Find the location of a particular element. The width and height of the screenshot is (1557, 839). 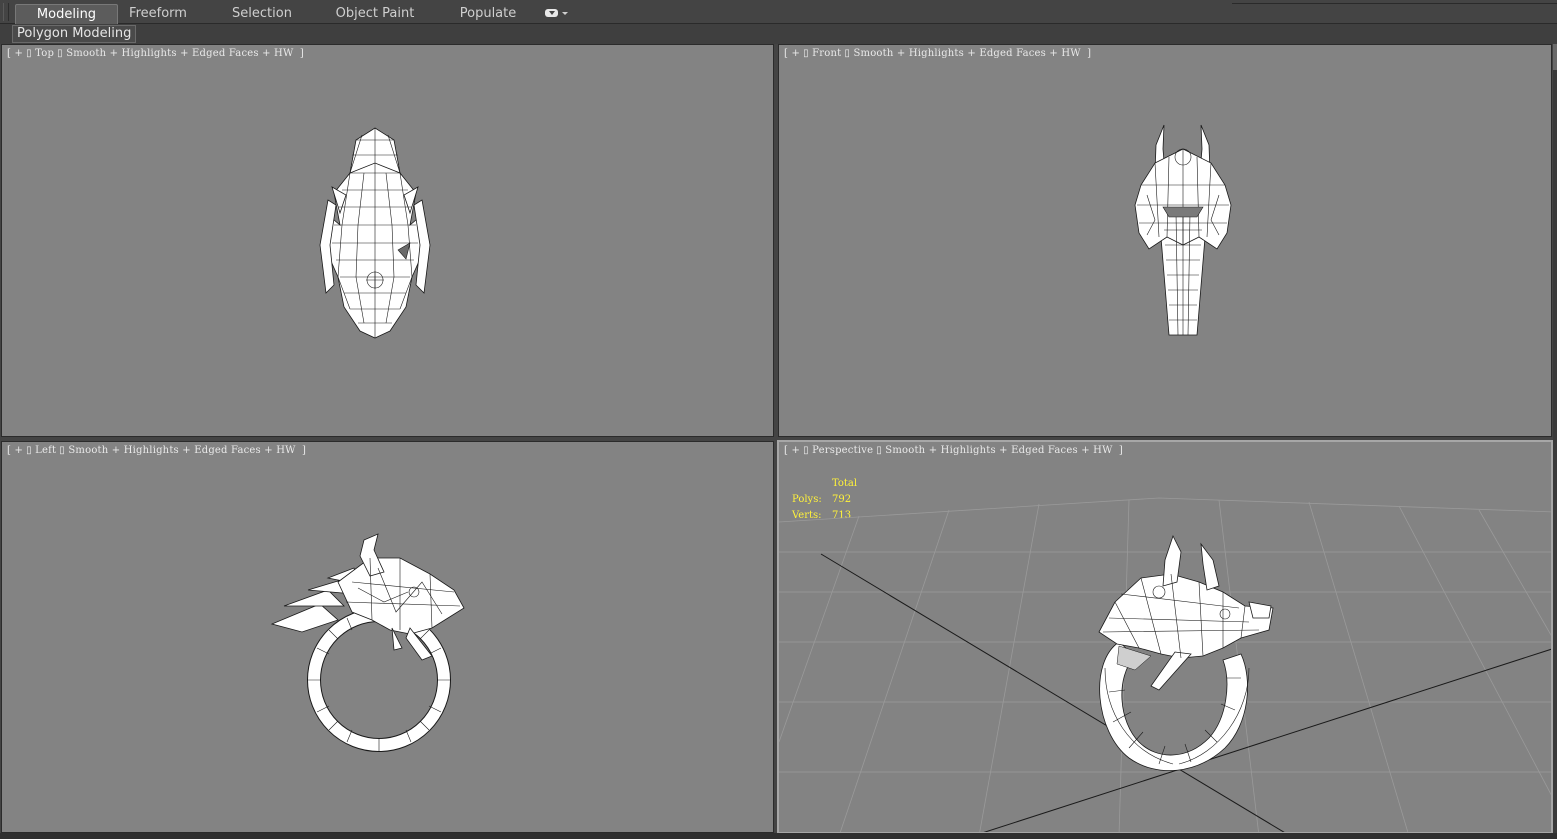

viewport-scrollbar-track is located at coordinates (1555, 438).